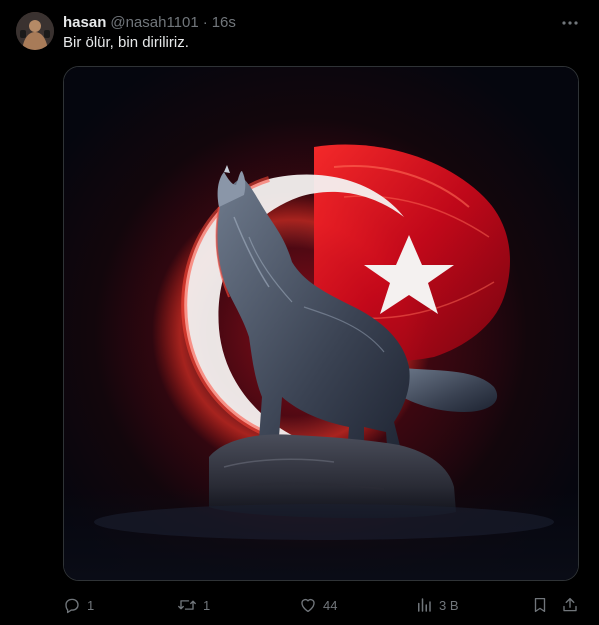  I want to click on retweet-count: 1, so click(207, 605).